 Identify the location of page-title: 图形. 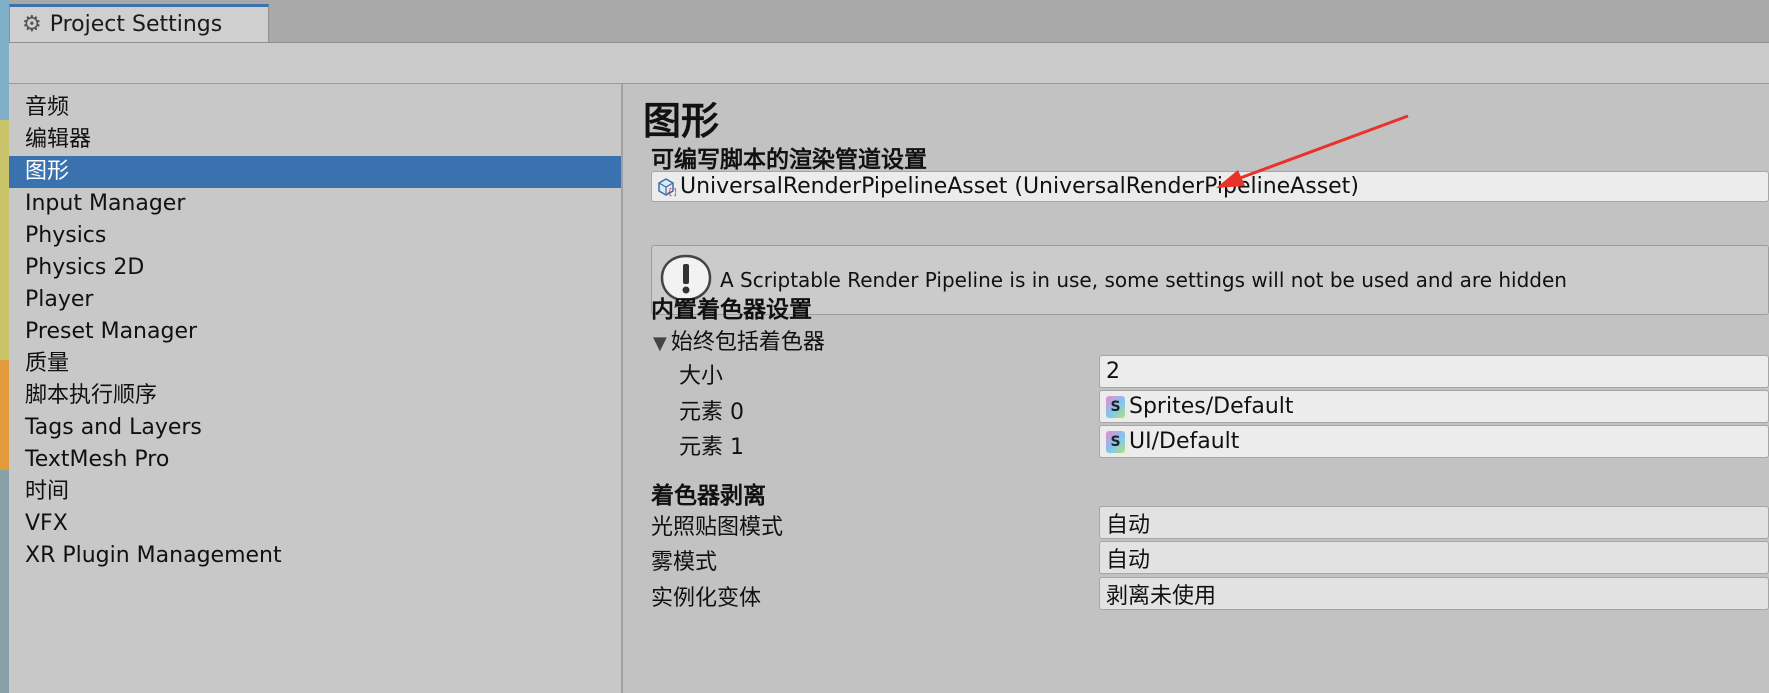
(681, 121).